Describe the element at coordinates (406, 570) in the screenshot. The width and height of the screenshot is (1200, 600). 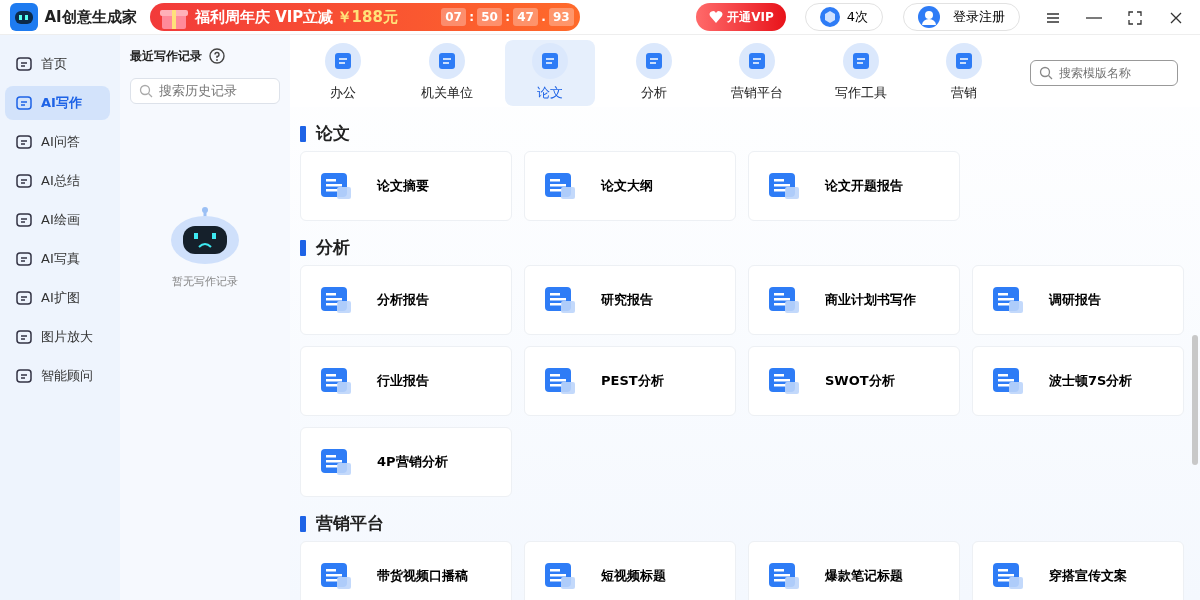
I see `template-card: 带货视频口播稿` at that location.